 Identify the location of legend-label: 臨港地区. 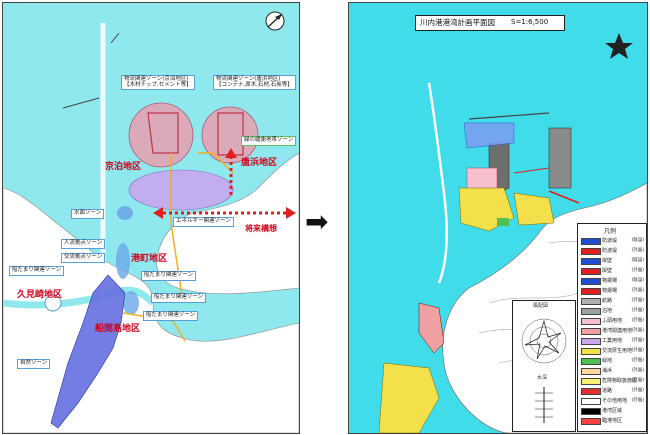
(612, 421).